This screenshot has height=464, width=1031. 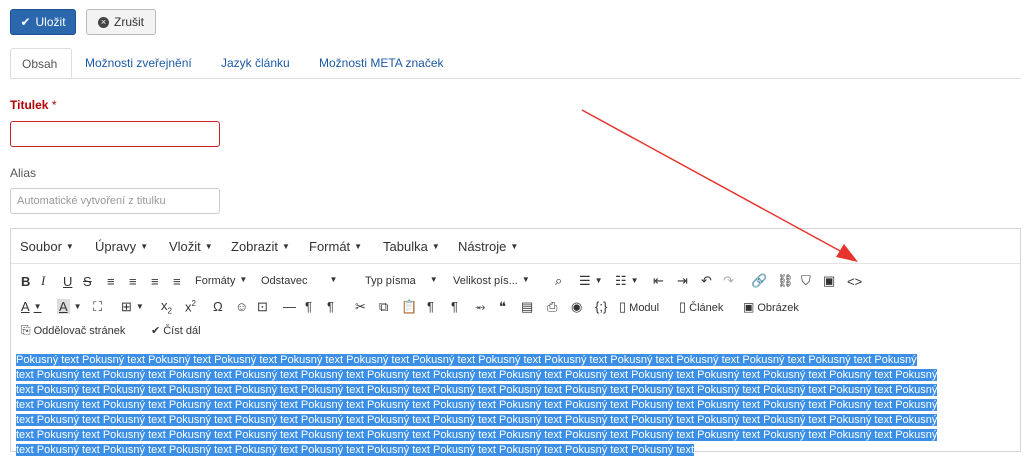 I want to click on annotation-arrow, so click(x=719, y=185).